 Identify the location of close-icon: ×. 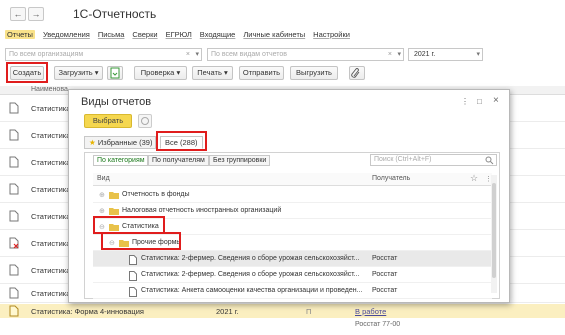
(496, 100).